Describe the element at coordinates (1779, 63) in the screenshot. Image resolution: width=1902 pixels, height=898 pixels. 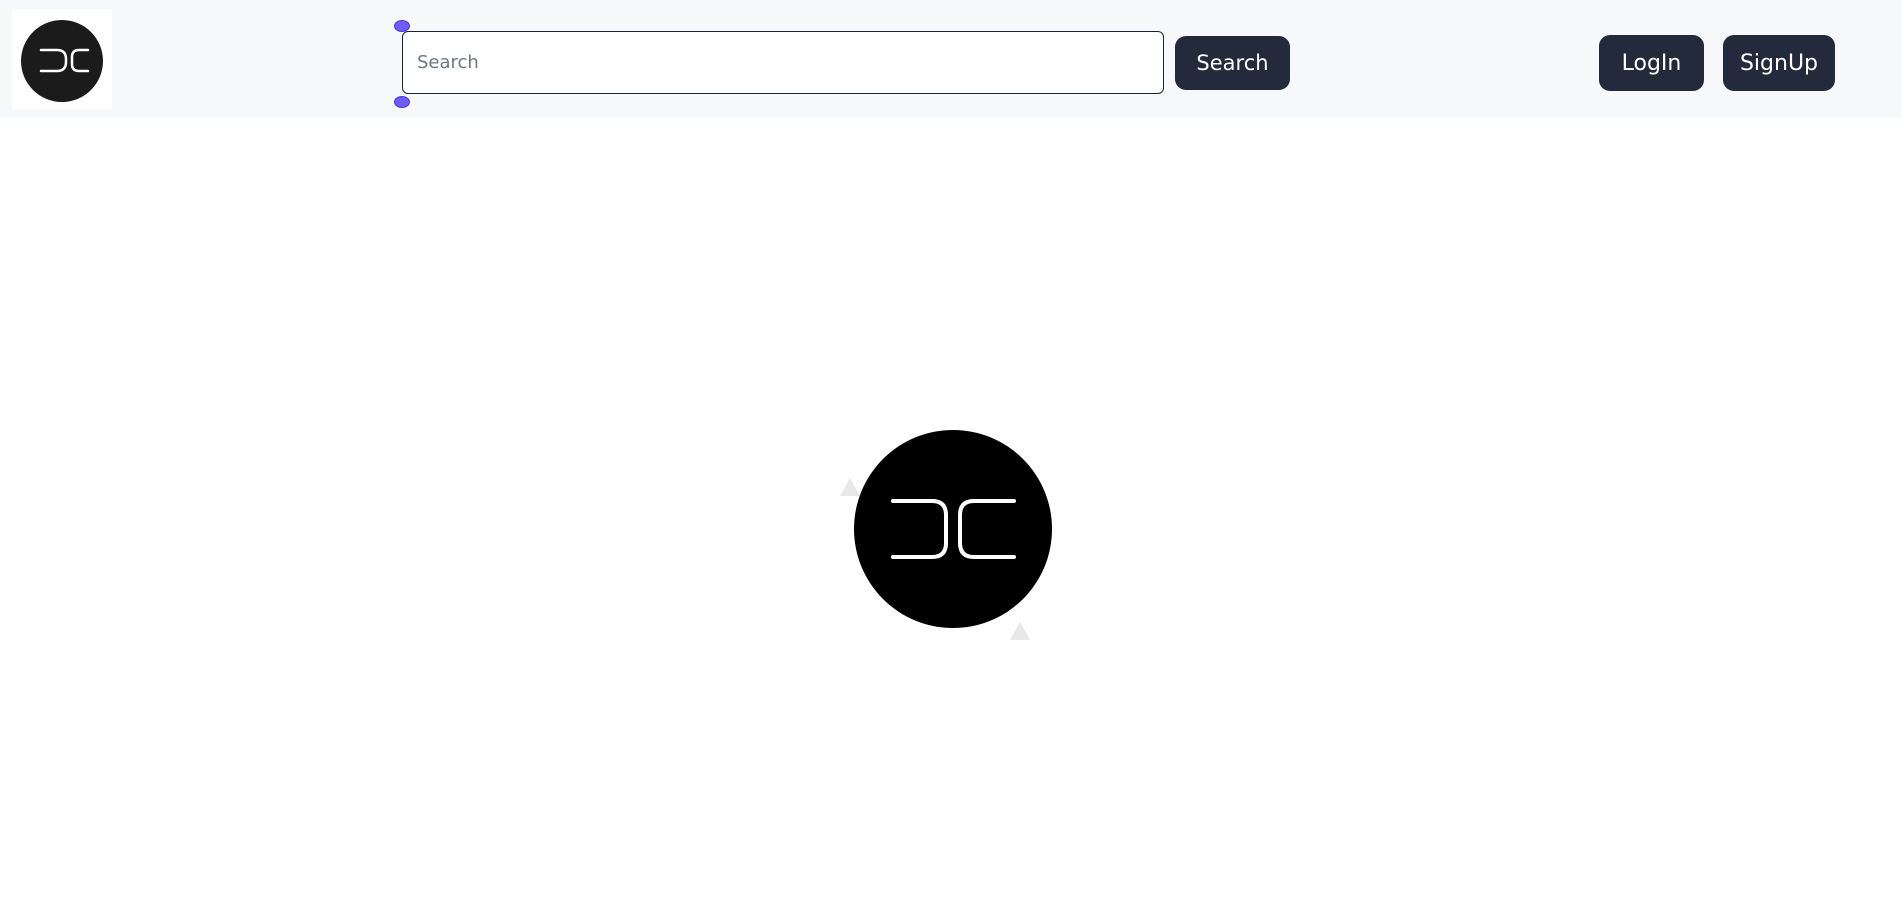
I see `signup-button: SignUp` at that location.